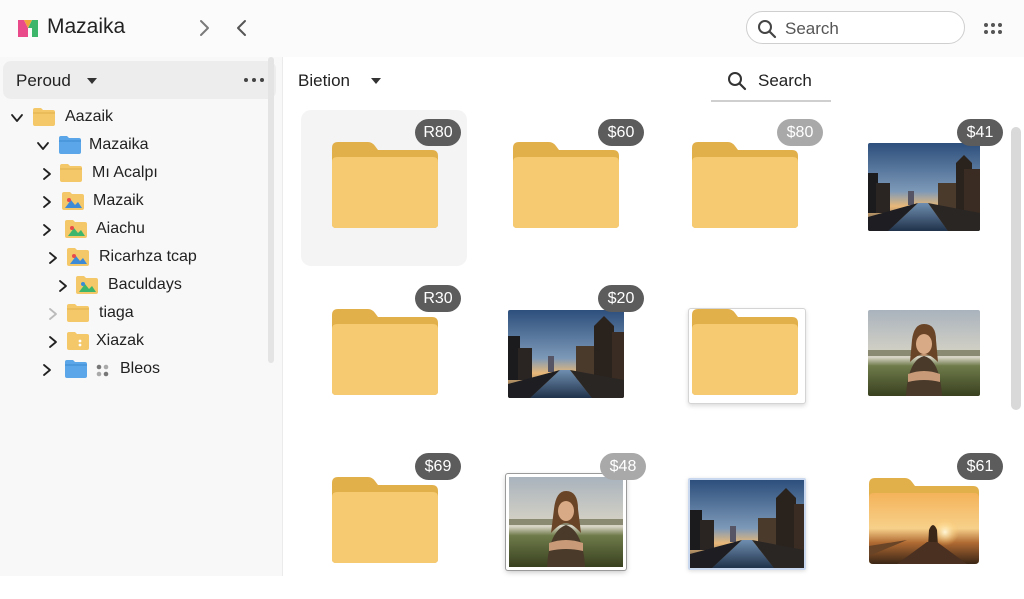 Image resolution: width=1024 pixels, height=599 pixels. Describe the element at coordinates (771, 101) in the screenshot. I see `search-tab-underline` at that location.